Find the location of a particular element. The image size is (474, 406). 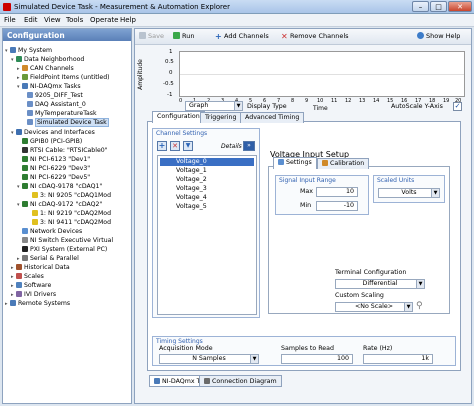

graph-type-select: Graph ▼ is located at coordinates (214, 106).